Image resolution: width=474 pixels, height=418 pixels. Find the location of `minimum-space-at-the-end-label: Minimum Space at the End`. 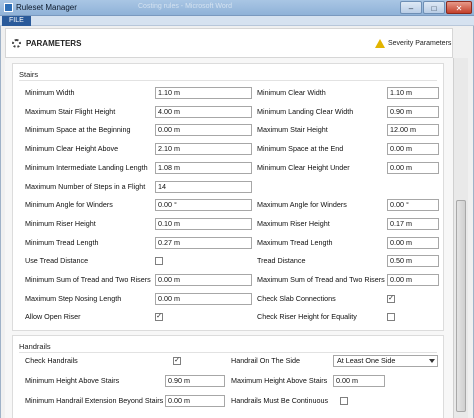

minimum-space-at-the-end-label: Minimum Space at the End is located at coordinates (300, 149).